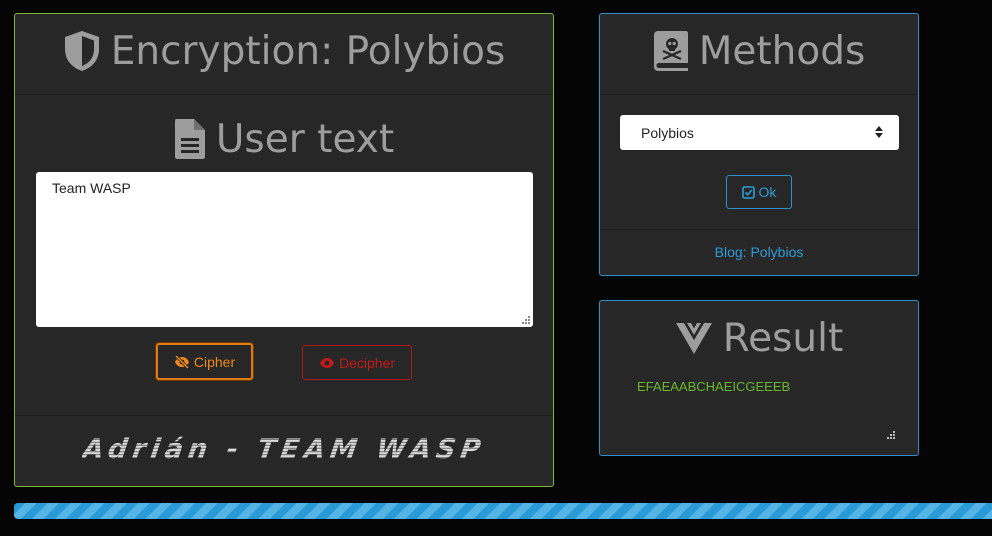 The image size is (992, 536). I want to click on methods-header: Methods, so click(759, 51).